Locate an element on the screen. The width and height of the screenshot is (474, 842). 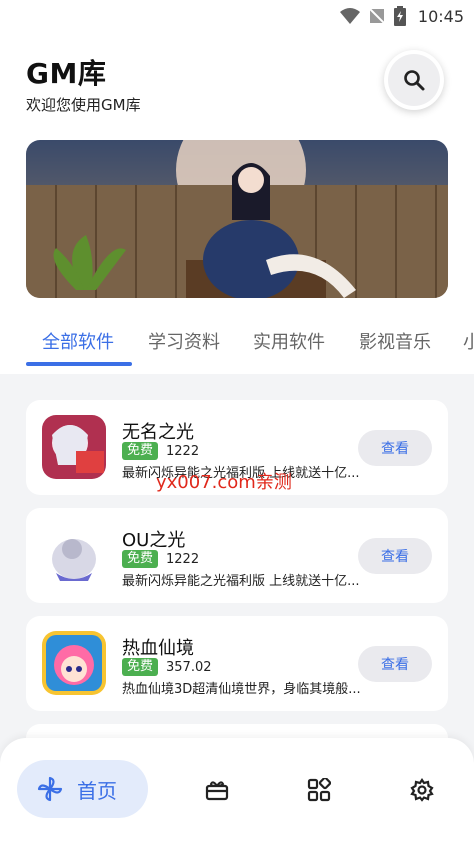
search-icon is located at coordinates (414, 80).